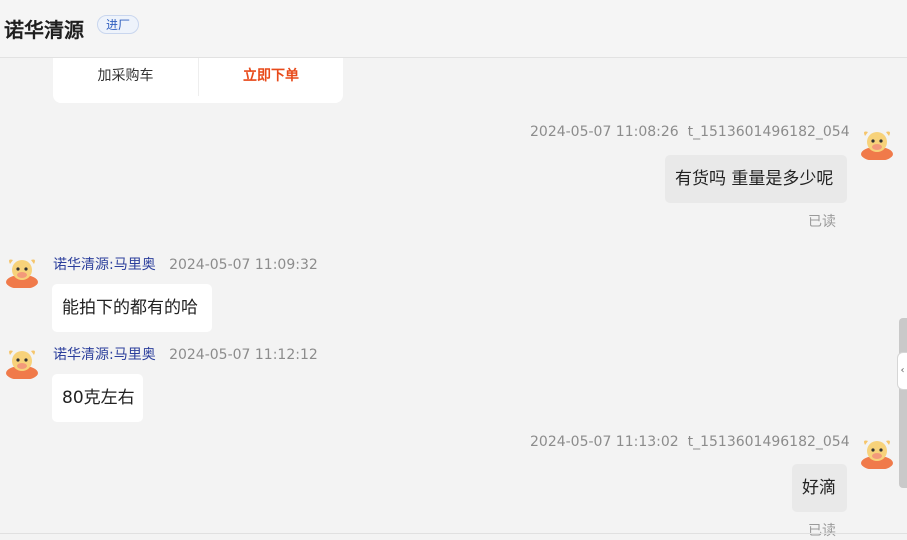 The image size is (907, 540). What do you see at coordinates (453, 533) in the screenshot?
I see `input-divider` at bounding box center [453, 533].